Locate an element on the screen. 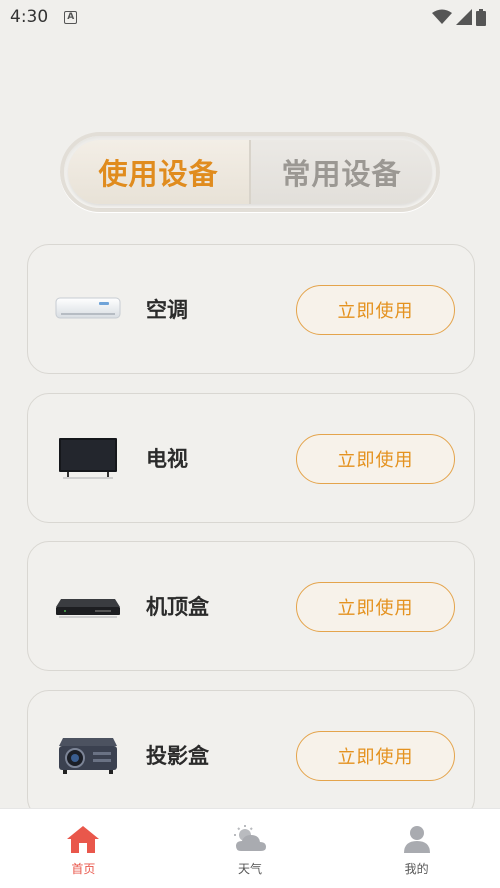  projector-icon is located at coordinates (88, 755).